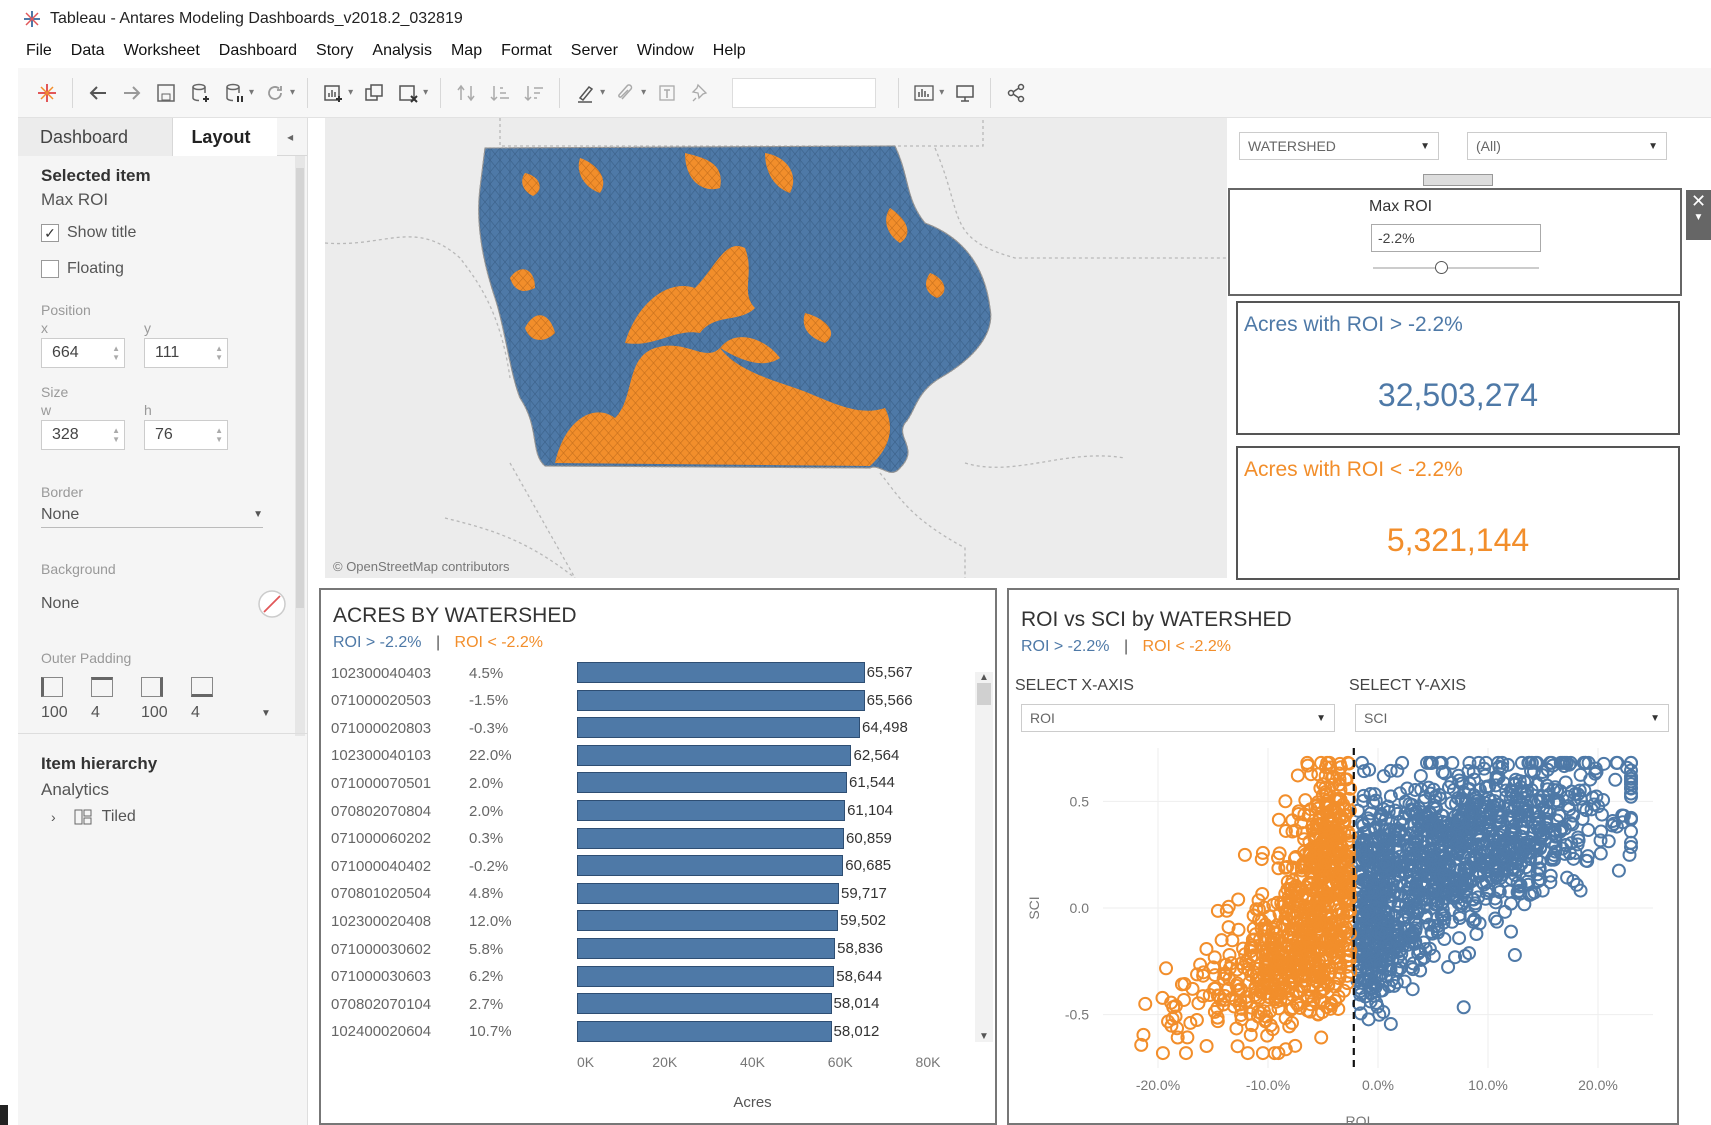 This screenshot has width=1711, height=1125. What do you see at coordinates (450, 783) in the screenshot?
I see `bar-row: 071000070501 2.0%` at bounding box center [450, 783].